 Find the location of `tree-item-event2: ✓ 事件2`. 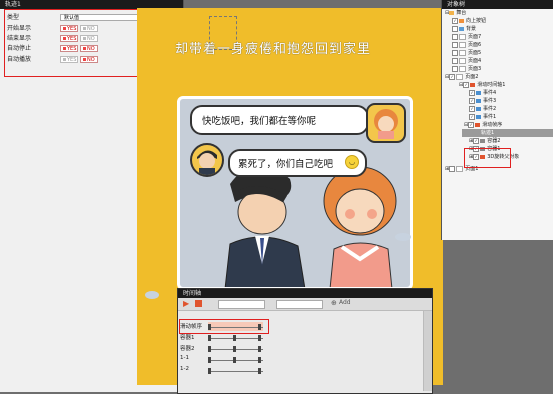

tree-item-event2: ✓ 事件2 is located at coordinates (482, 109).